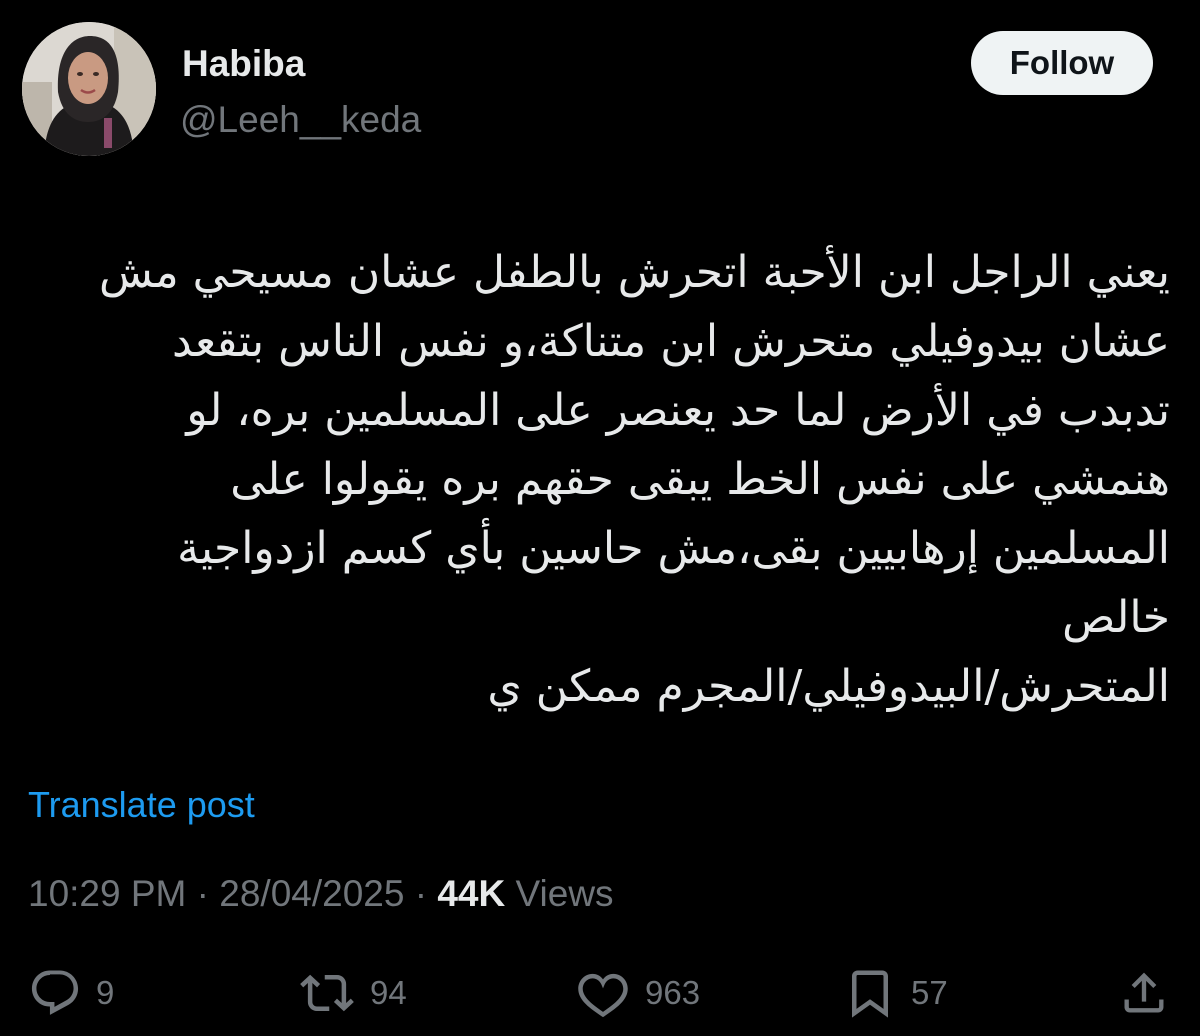  I want to click on views-label: Views, so click(564, 893).